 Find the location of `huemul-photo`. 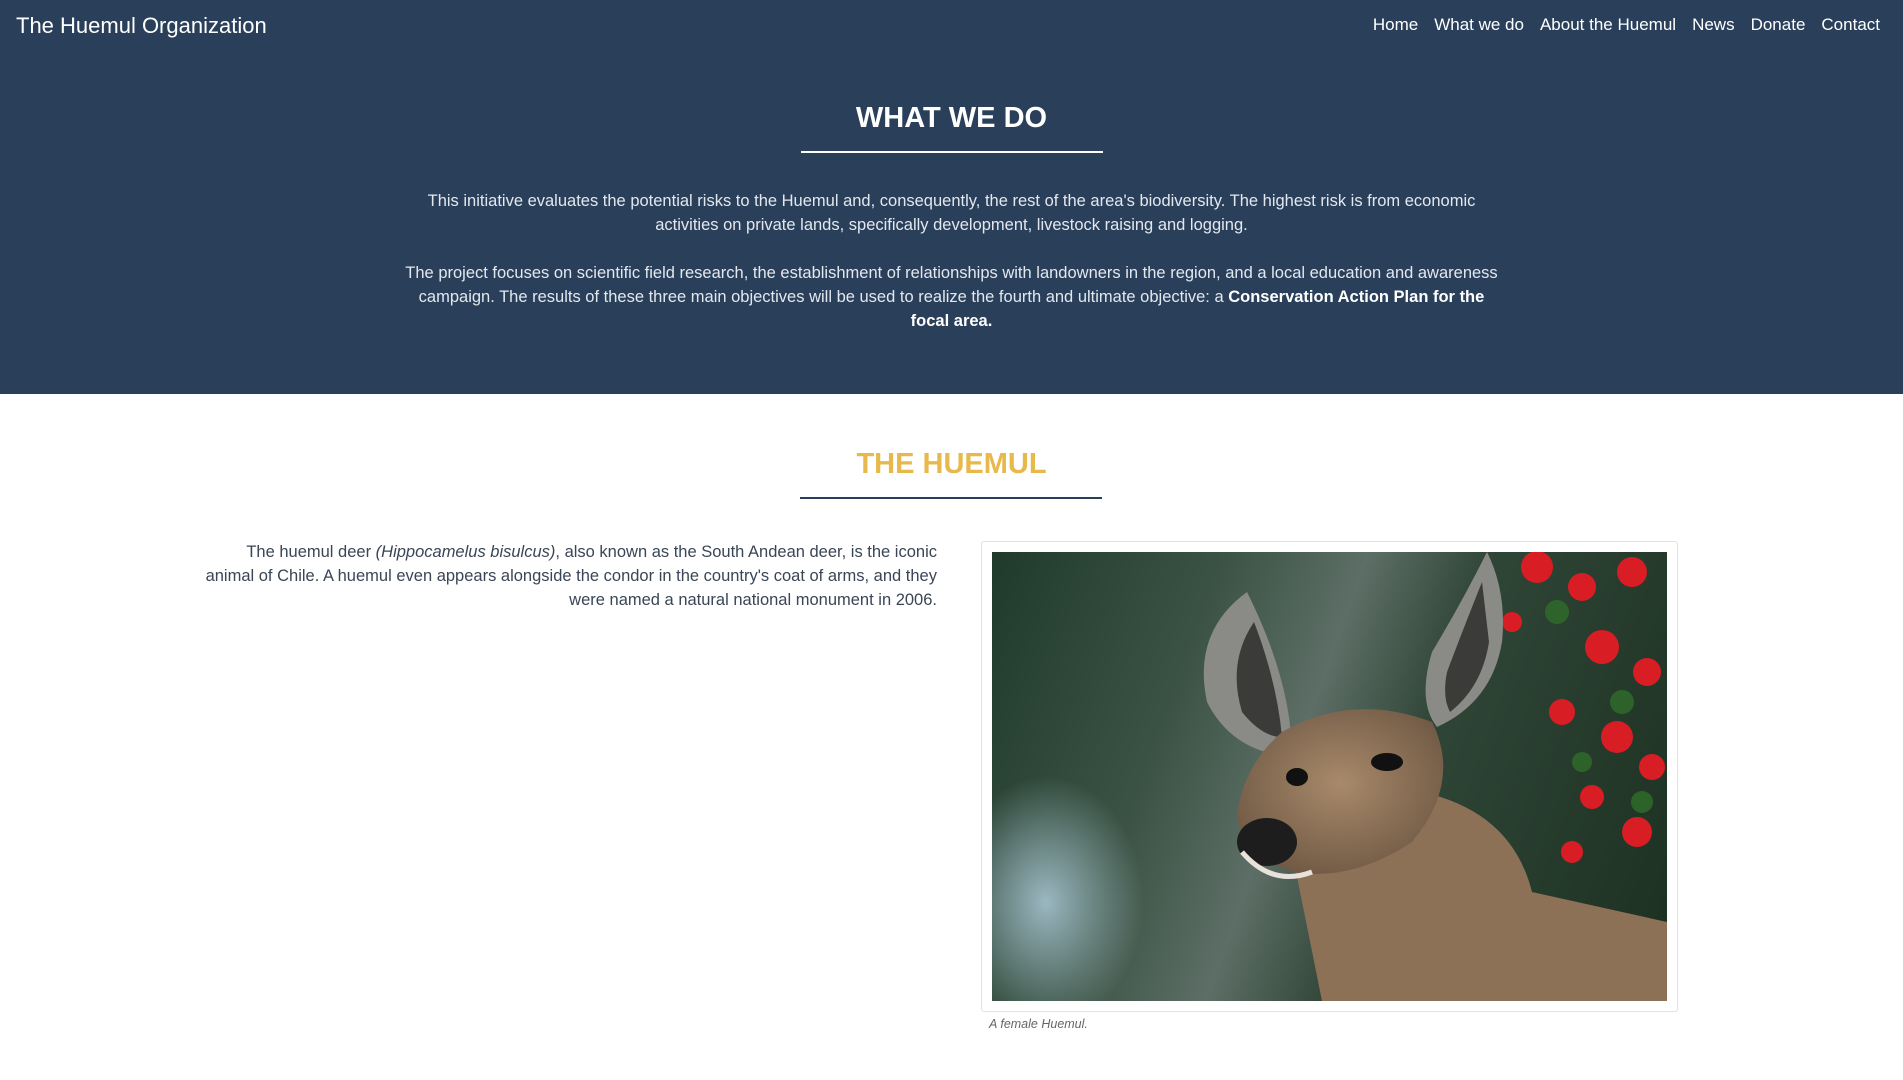

huemul-photo is located at coordinates (1329, 776).